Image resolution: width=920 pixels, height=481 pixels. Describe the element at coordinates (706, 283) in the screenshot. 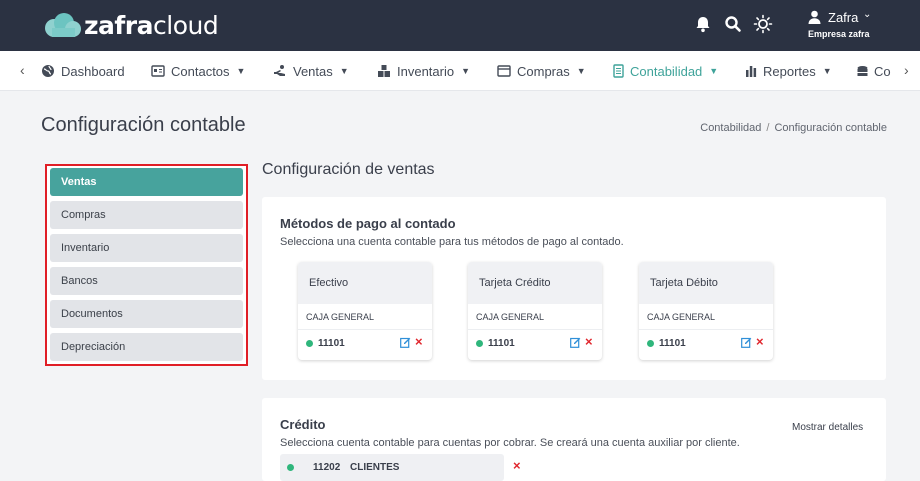

I see `payment-method-name: Tarjeta Débito` at that location.